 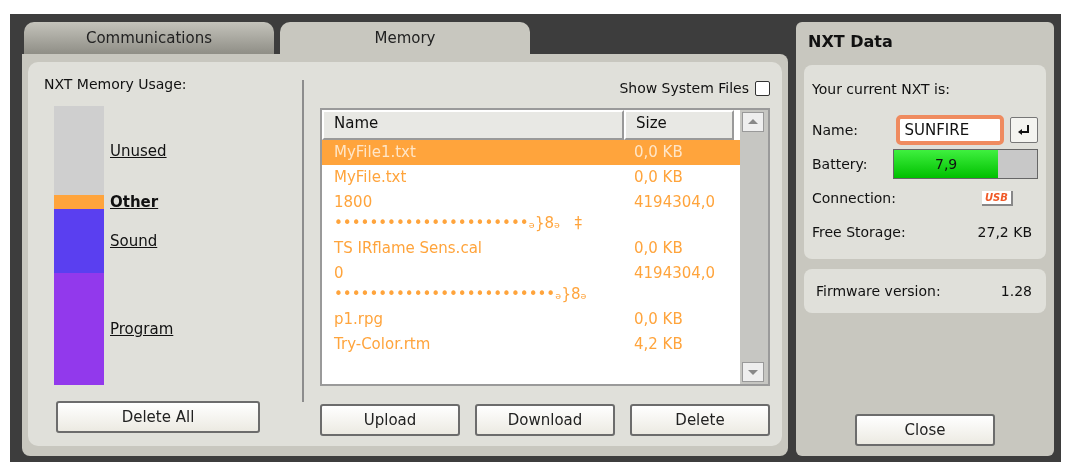 What do you see at coordinates (473, 125) in the screenshot?
I see `column-header: Name` at bounding box center [473, 125].